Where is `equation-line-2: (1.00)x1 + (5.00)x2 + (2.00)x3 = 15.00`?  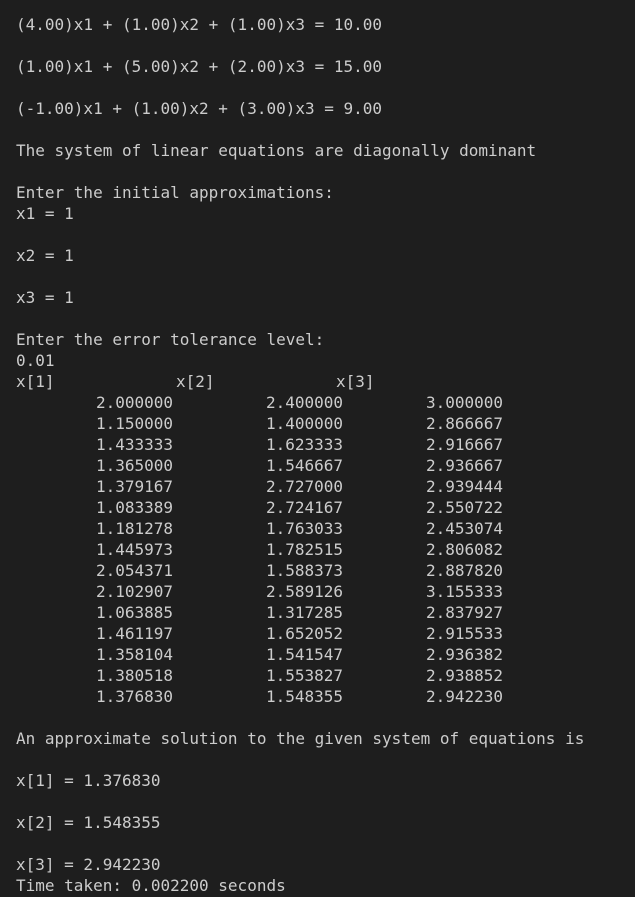 equation-line-2: (1.00)x1 + (5.00)x2 + (2.00)x3 = 15.00 is located at coordinates (199, 66).